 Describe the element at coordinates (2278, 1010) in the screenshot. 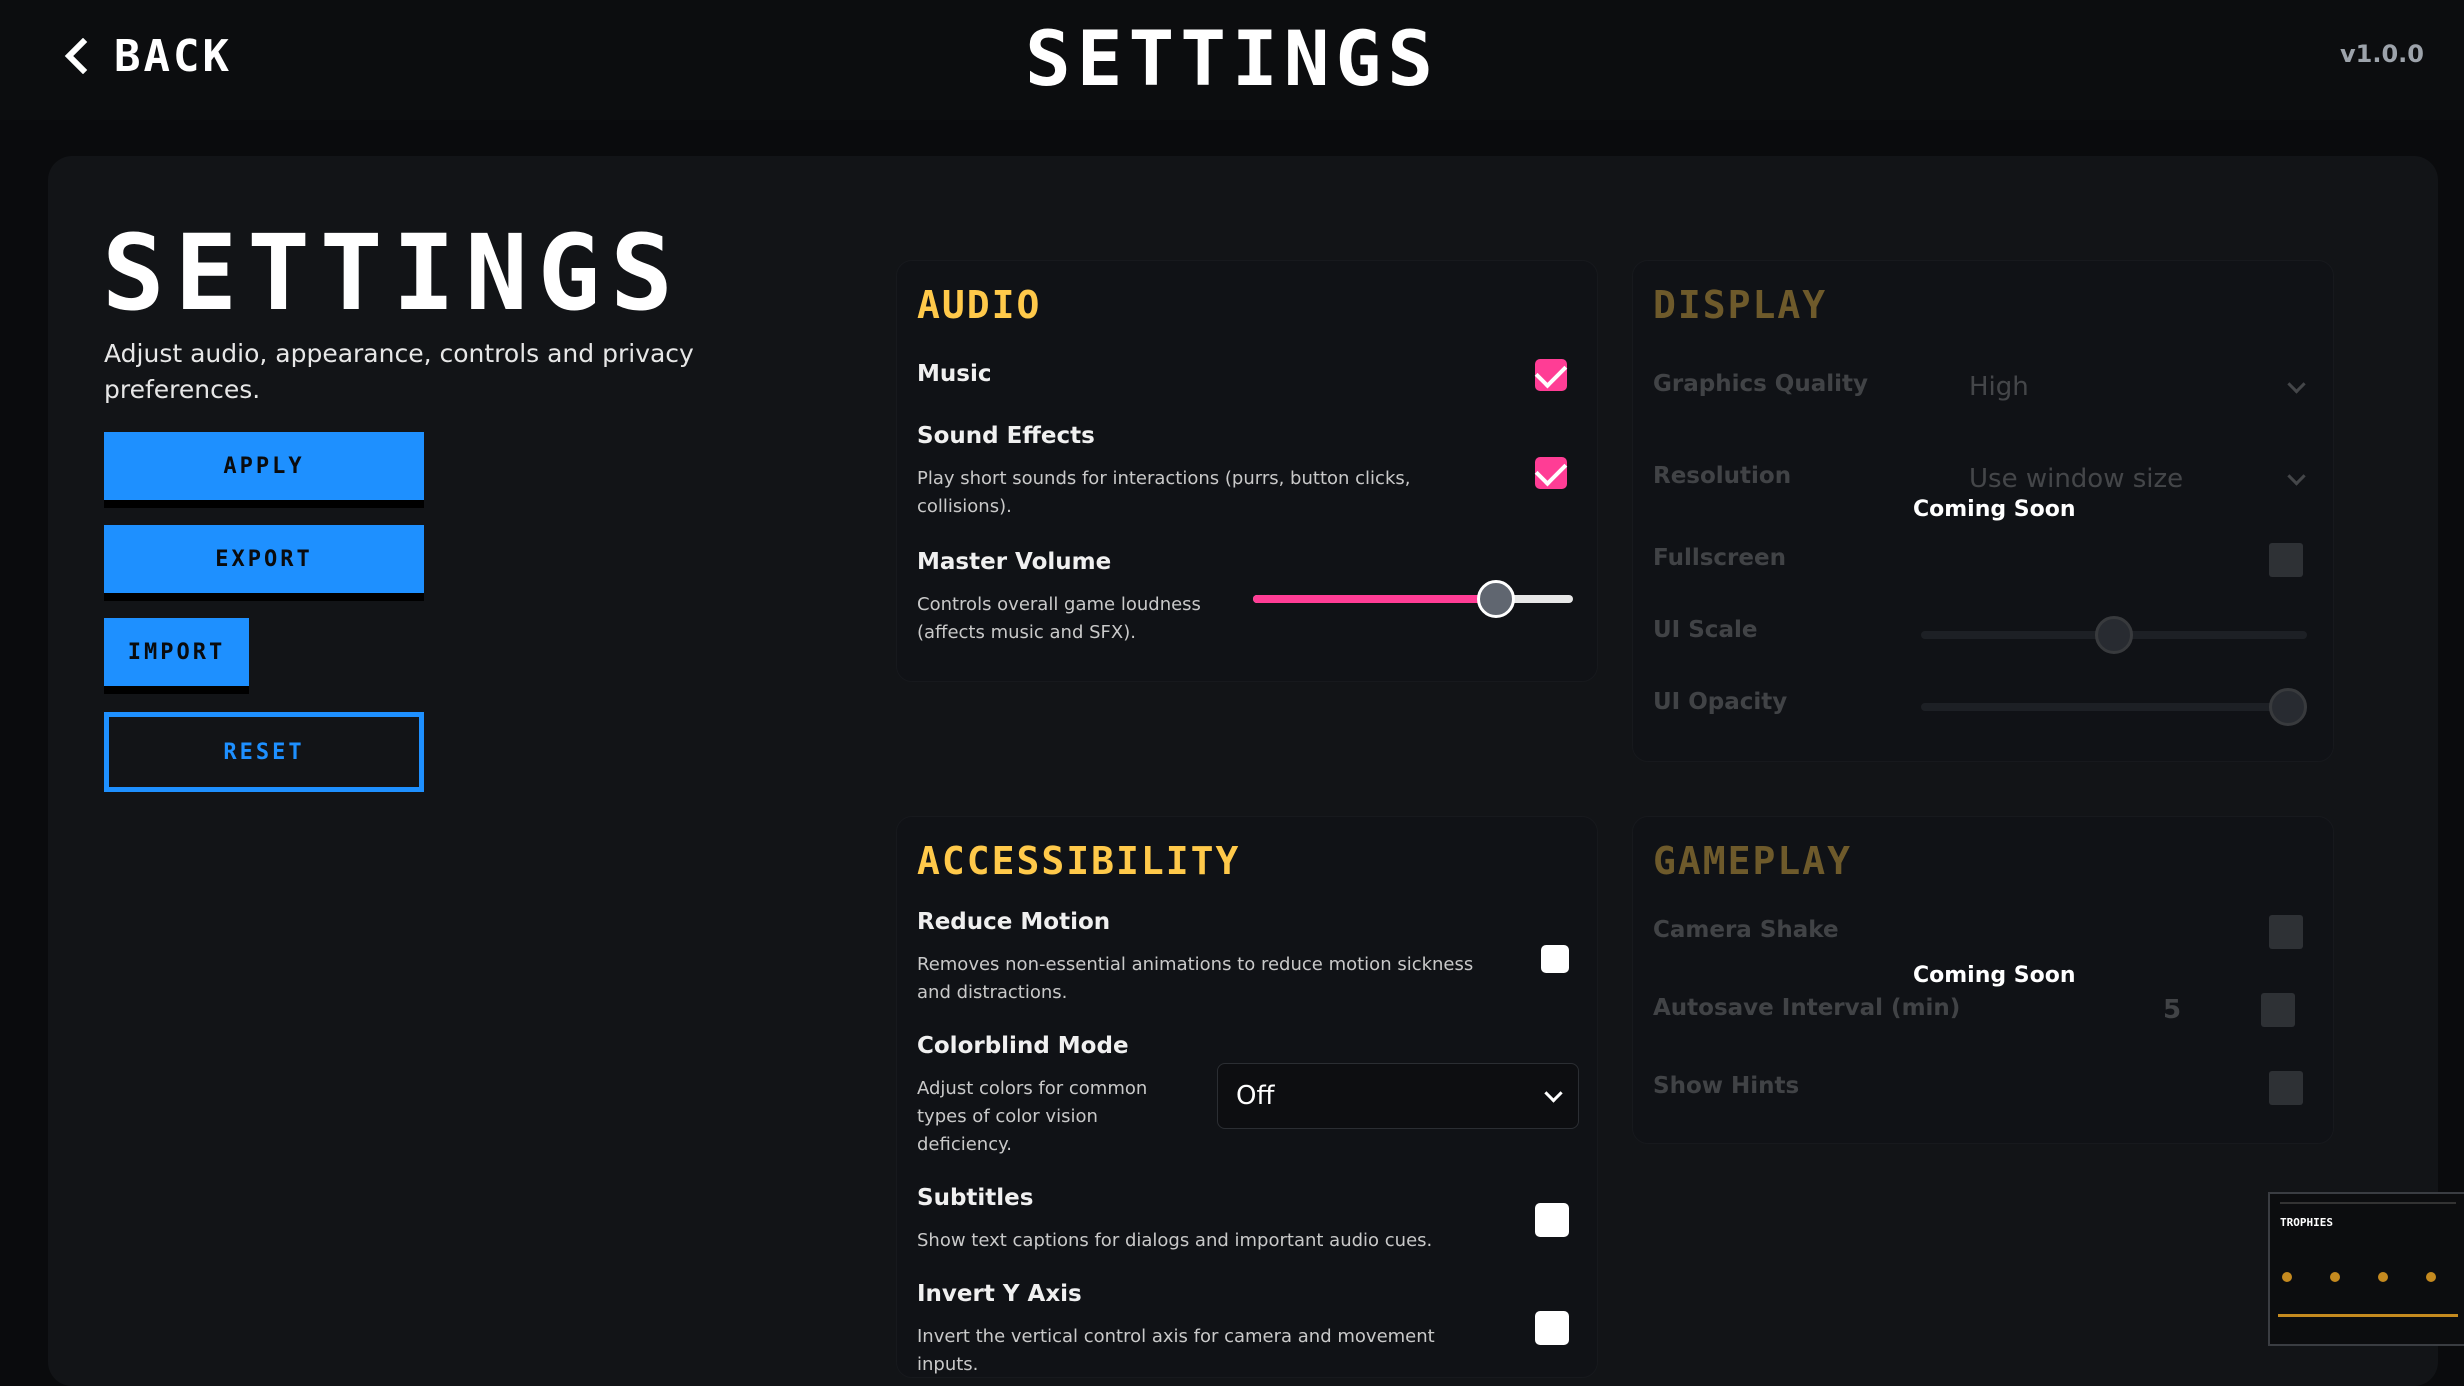

I see `autosave-stepper` at that location.